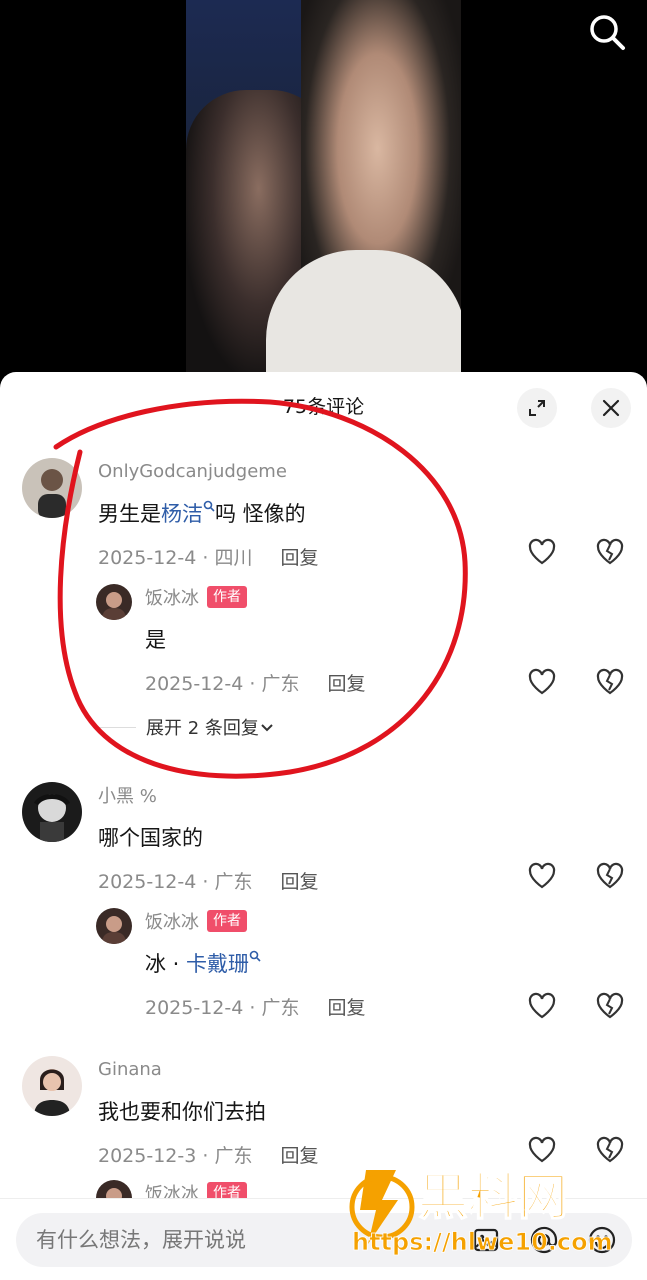 Image resolution: width=647 pixels, height=1280 pixels. Describe the element at coordinates (267, 728) in the screenshot. I see `chevron-down-icon` at that location.